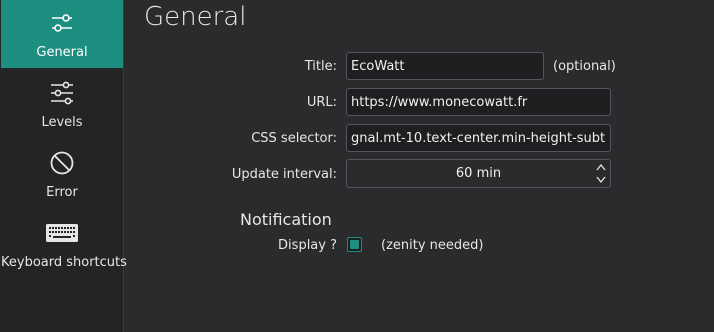  I want to click on update-interval-label: Update interval:, so click(284, 174).